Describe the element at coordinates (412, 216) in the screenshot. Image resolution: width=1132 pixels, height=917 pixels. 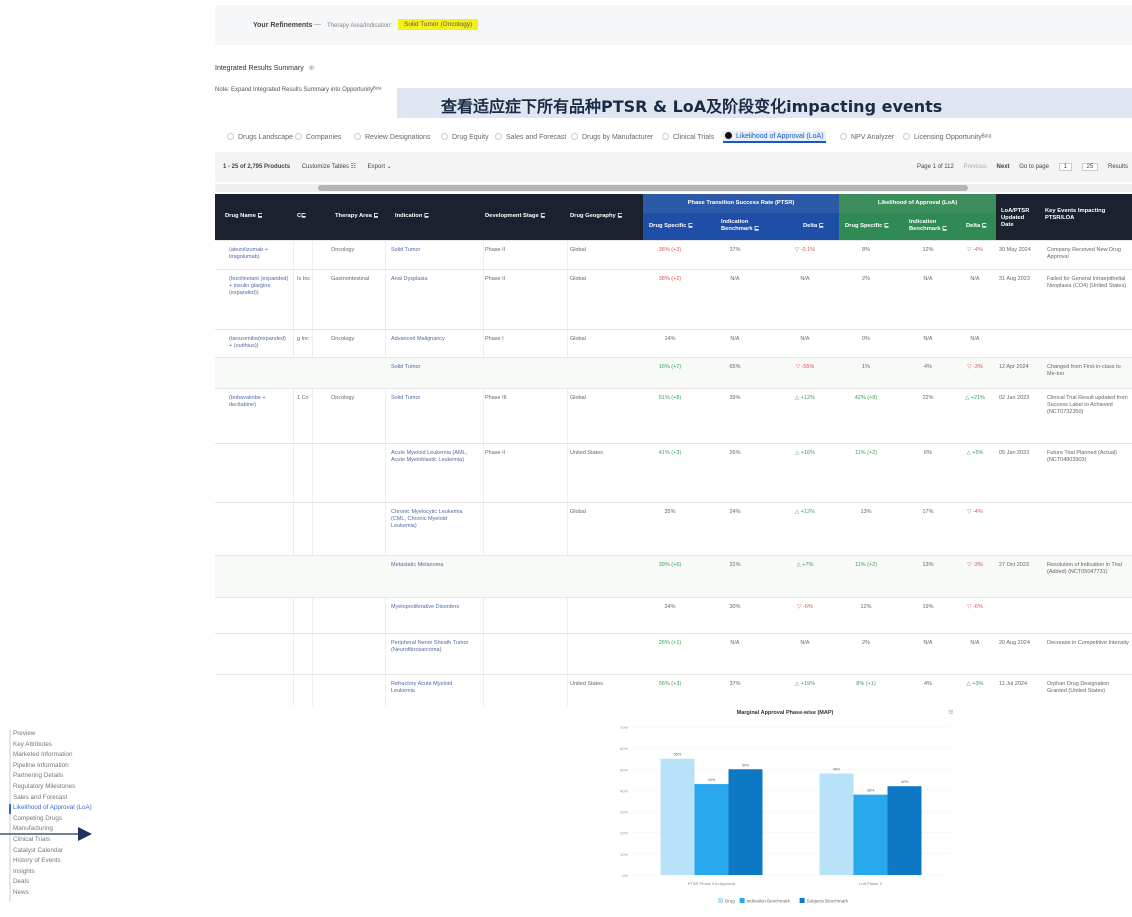
I see `col-indication: Indication ⊑` at that location.